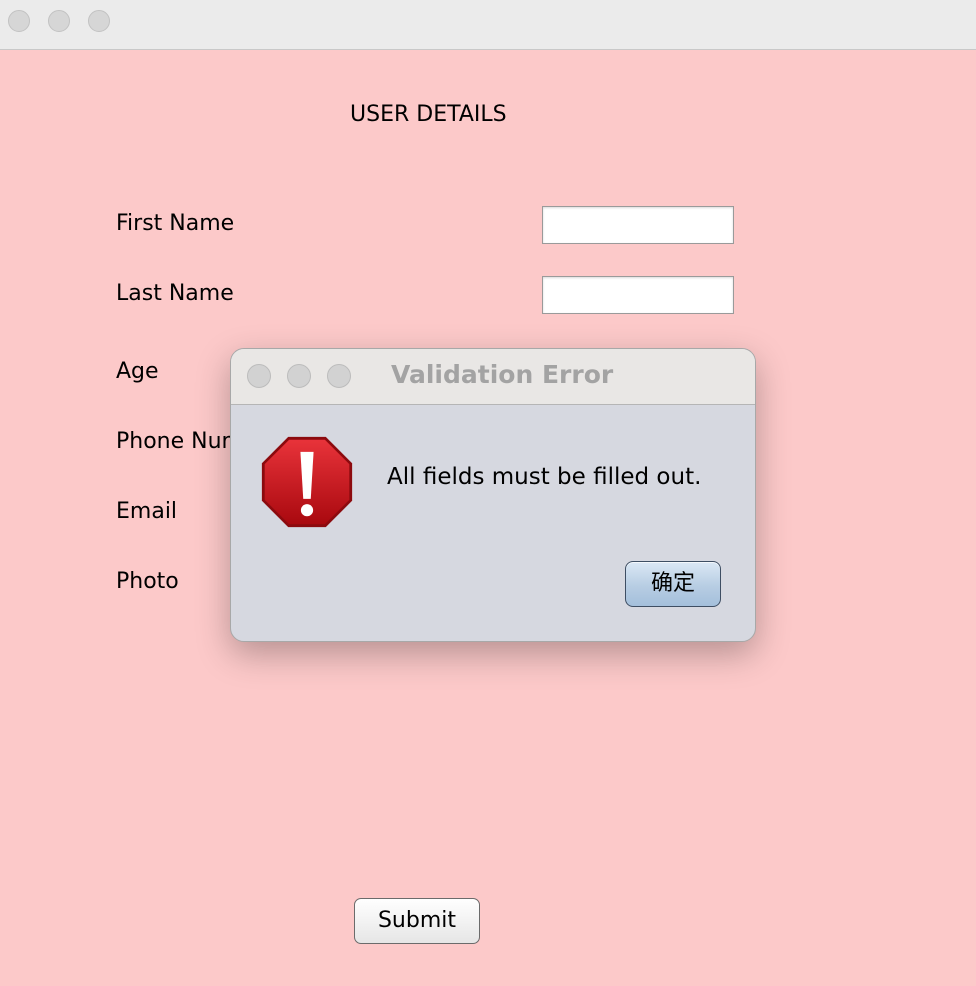  I want to click on email-label: Email, so click(147, 511).